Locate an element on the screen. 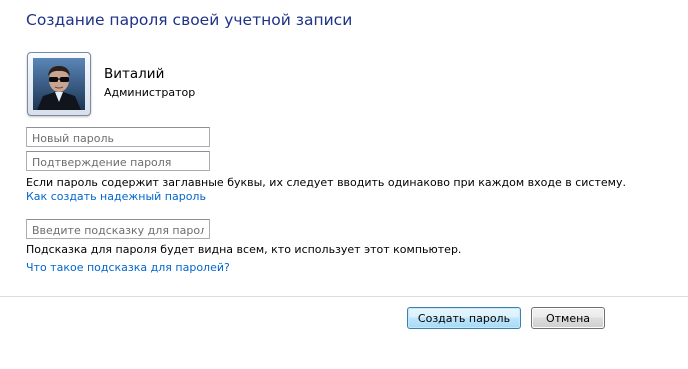  cancel-button: Отмена is located at coordinates (568, 318).